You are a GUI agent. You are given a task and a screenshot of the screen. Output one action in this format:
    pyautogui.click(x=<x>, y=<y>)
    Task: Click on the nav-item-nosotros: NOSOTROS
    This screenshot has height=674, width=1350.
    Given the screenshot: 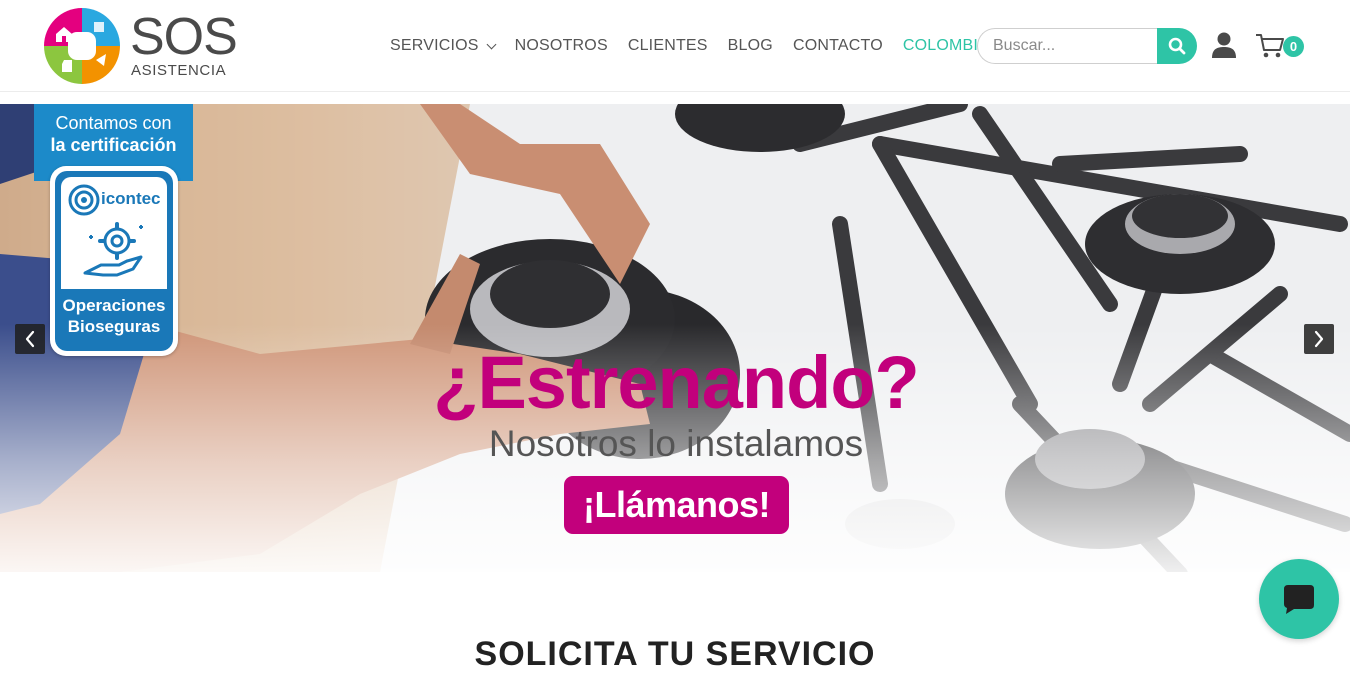 What is the action you would take?
    pyautogui.click(x=561, y=46)
    